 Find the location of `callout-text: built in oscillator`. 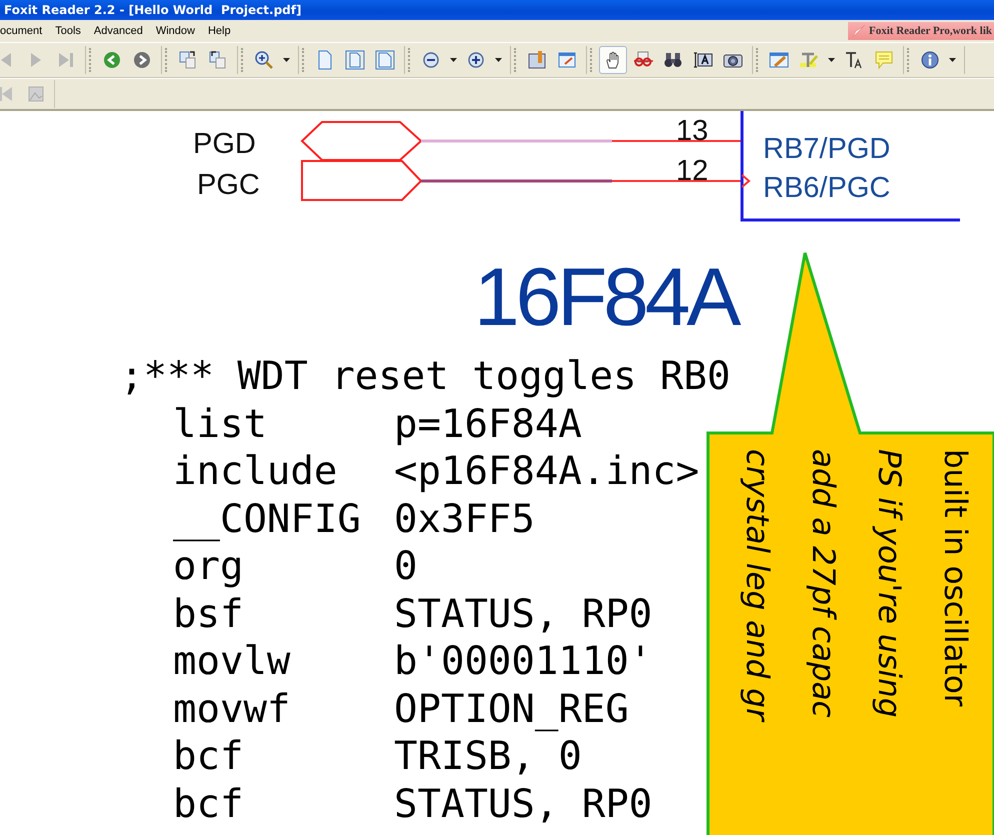

callout-text: built in oscillator is located at coordinates (955, 579).